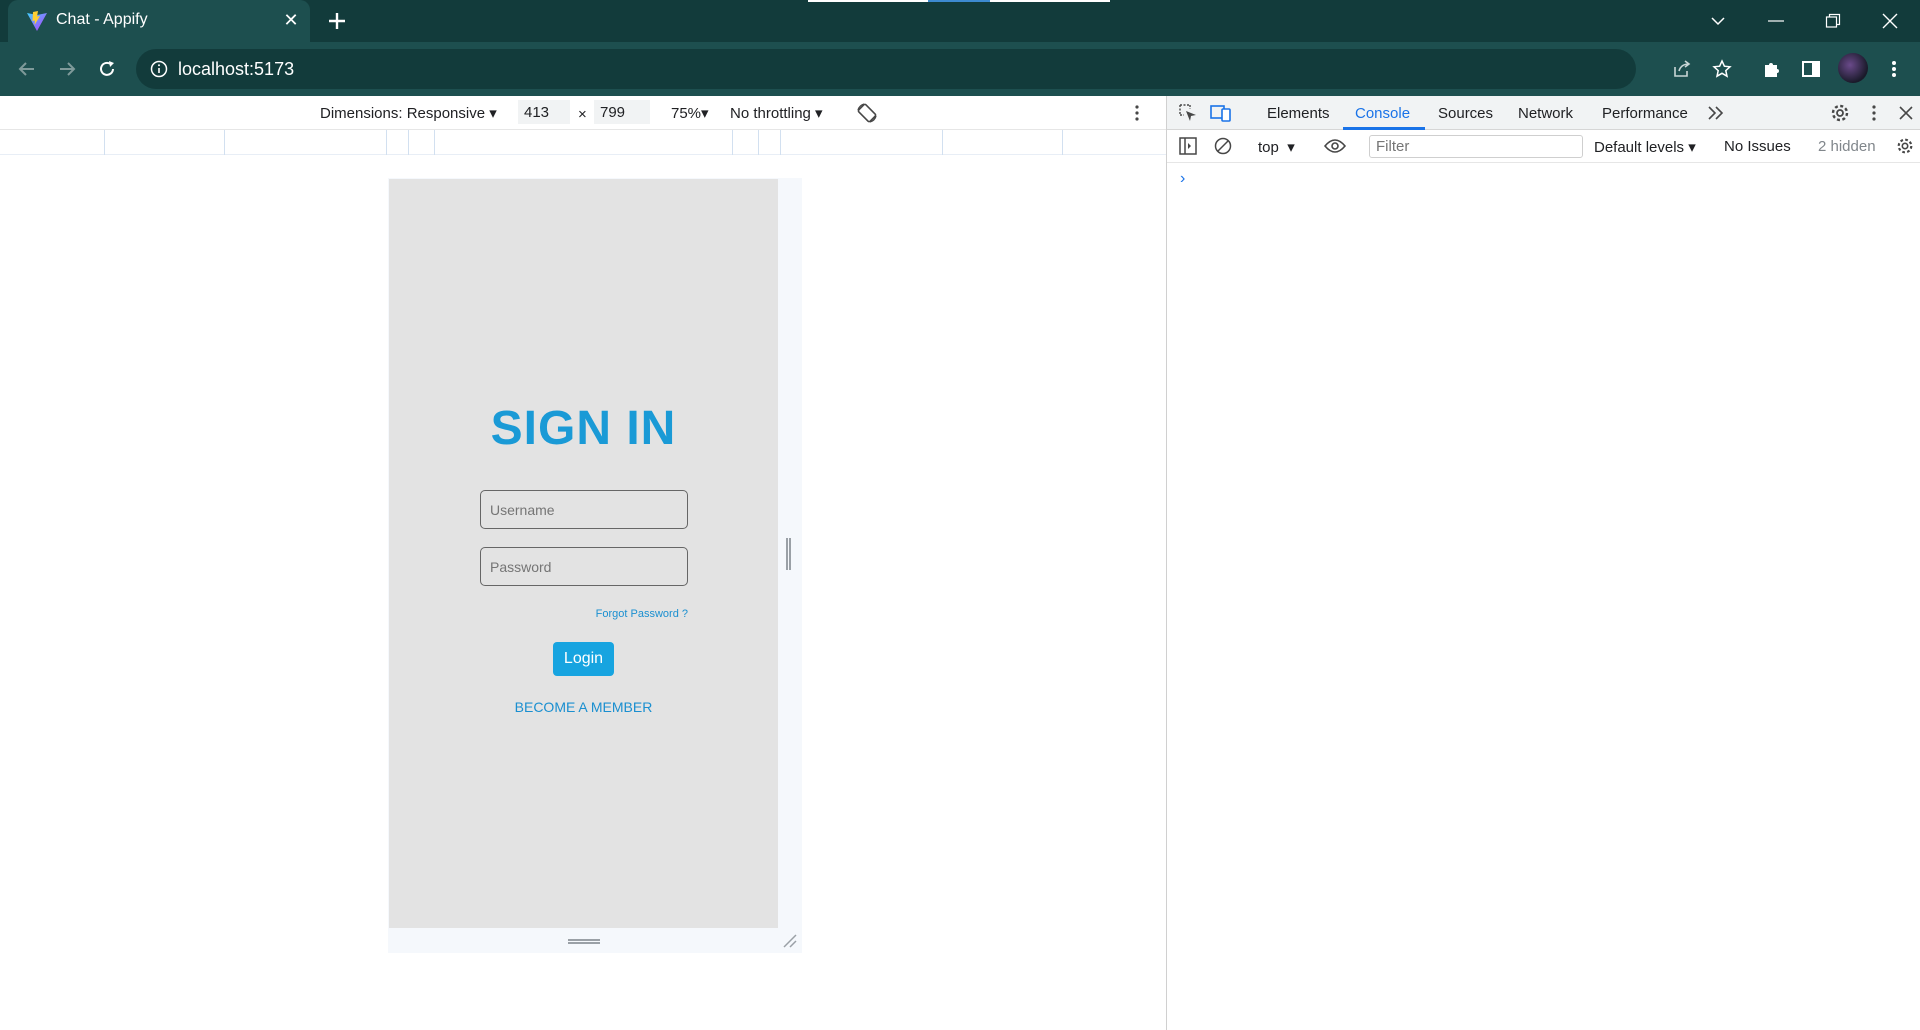  Describe the element at coordinates (1894, 69) in the screenshot. I see `kebab-icon` at that location.